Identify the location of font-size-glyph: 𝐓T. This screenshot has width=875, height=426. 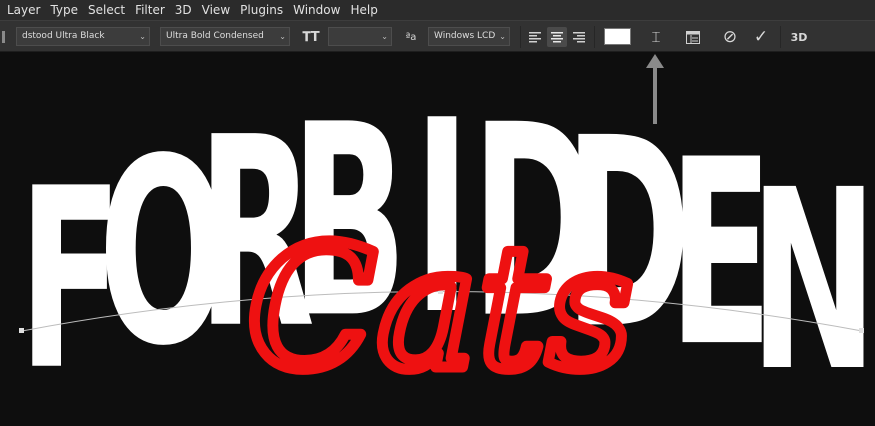
(311, 37).